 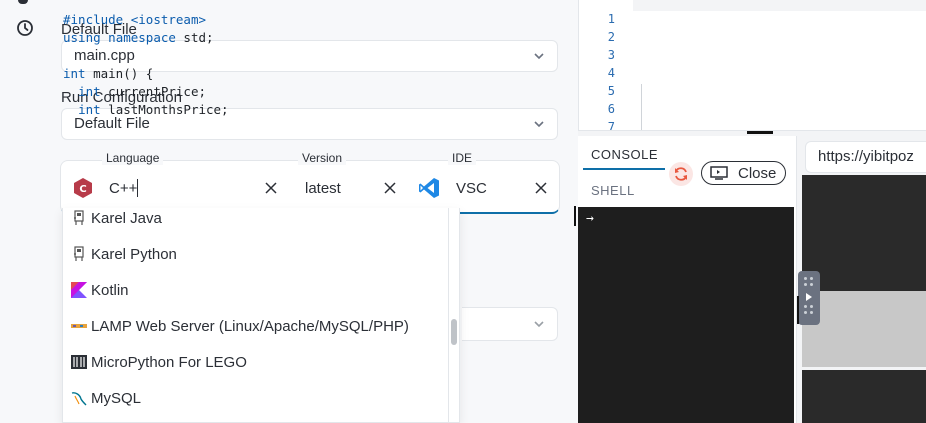 I want to click on restart-button, so click(x=681, y=174).